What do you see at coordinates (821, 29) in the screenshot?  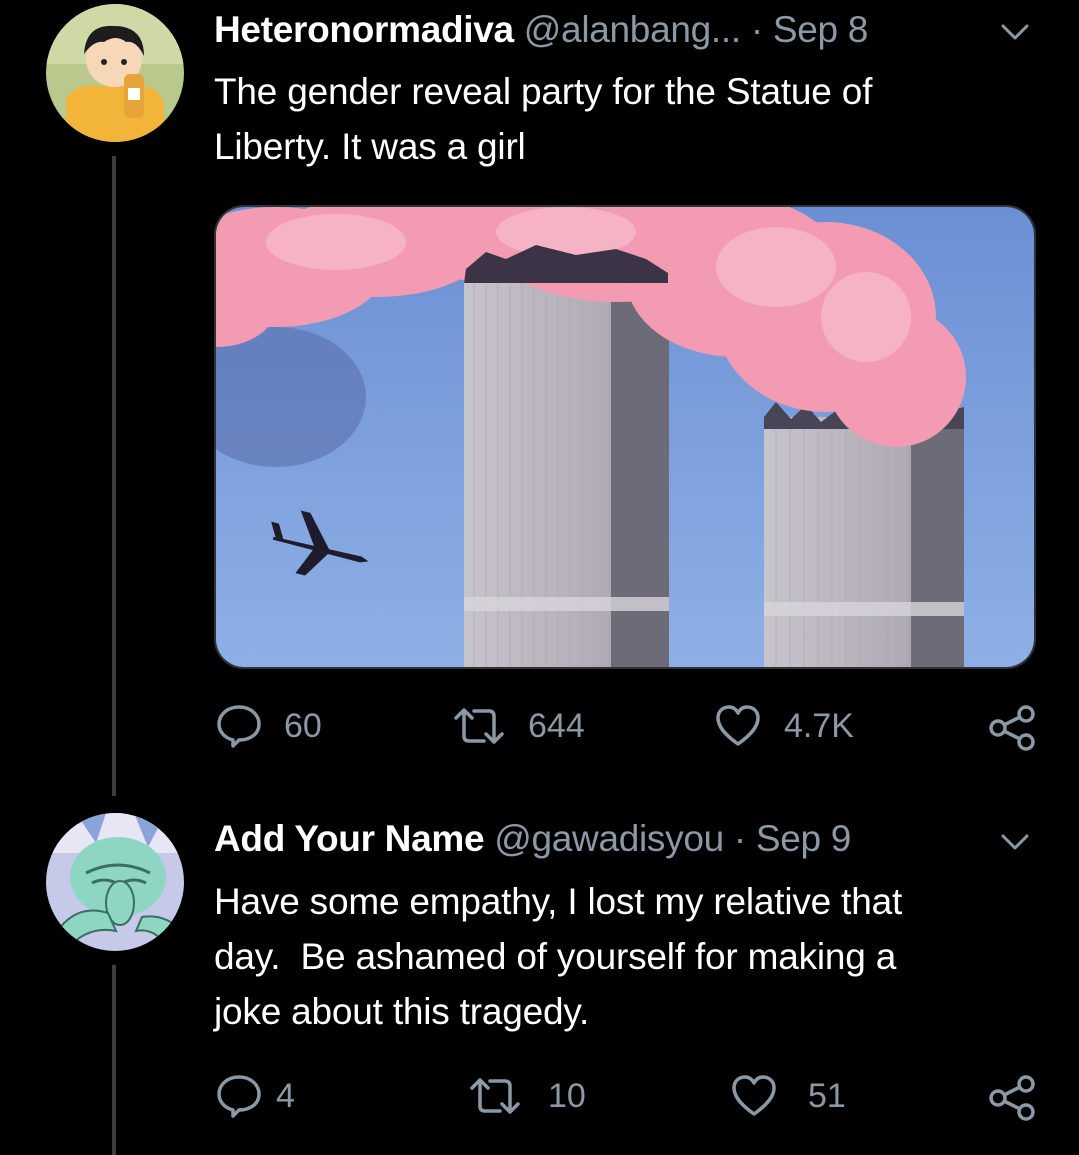 I see `tweet-date: Sep 8` at bounding box center [821, 29].